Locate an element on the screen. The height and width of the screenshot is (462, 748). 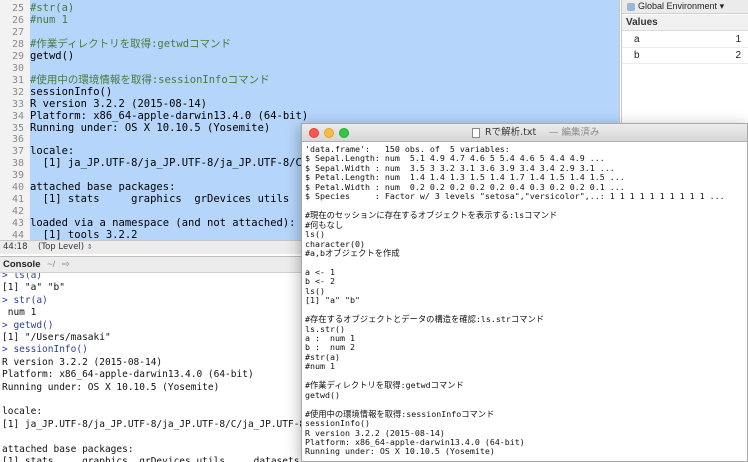
close-window-icon is located at coordinates (314, 133).